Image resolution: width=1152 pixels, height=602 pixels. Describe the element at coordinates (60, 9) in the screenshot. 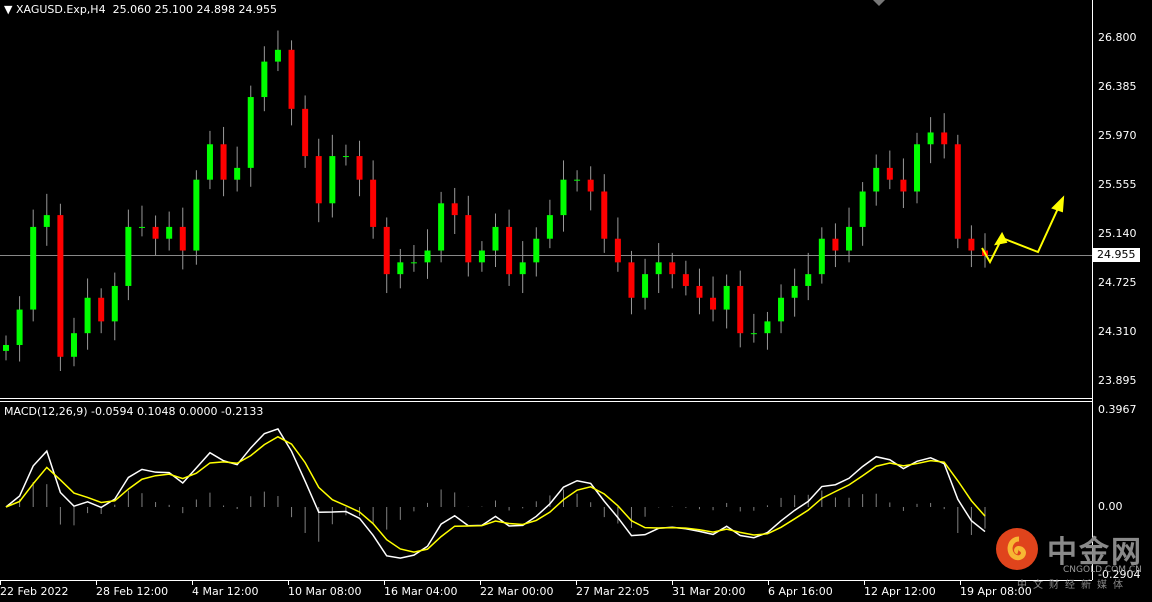

I see `symbol-label: XAGUSD.Exp,H4` at that location.